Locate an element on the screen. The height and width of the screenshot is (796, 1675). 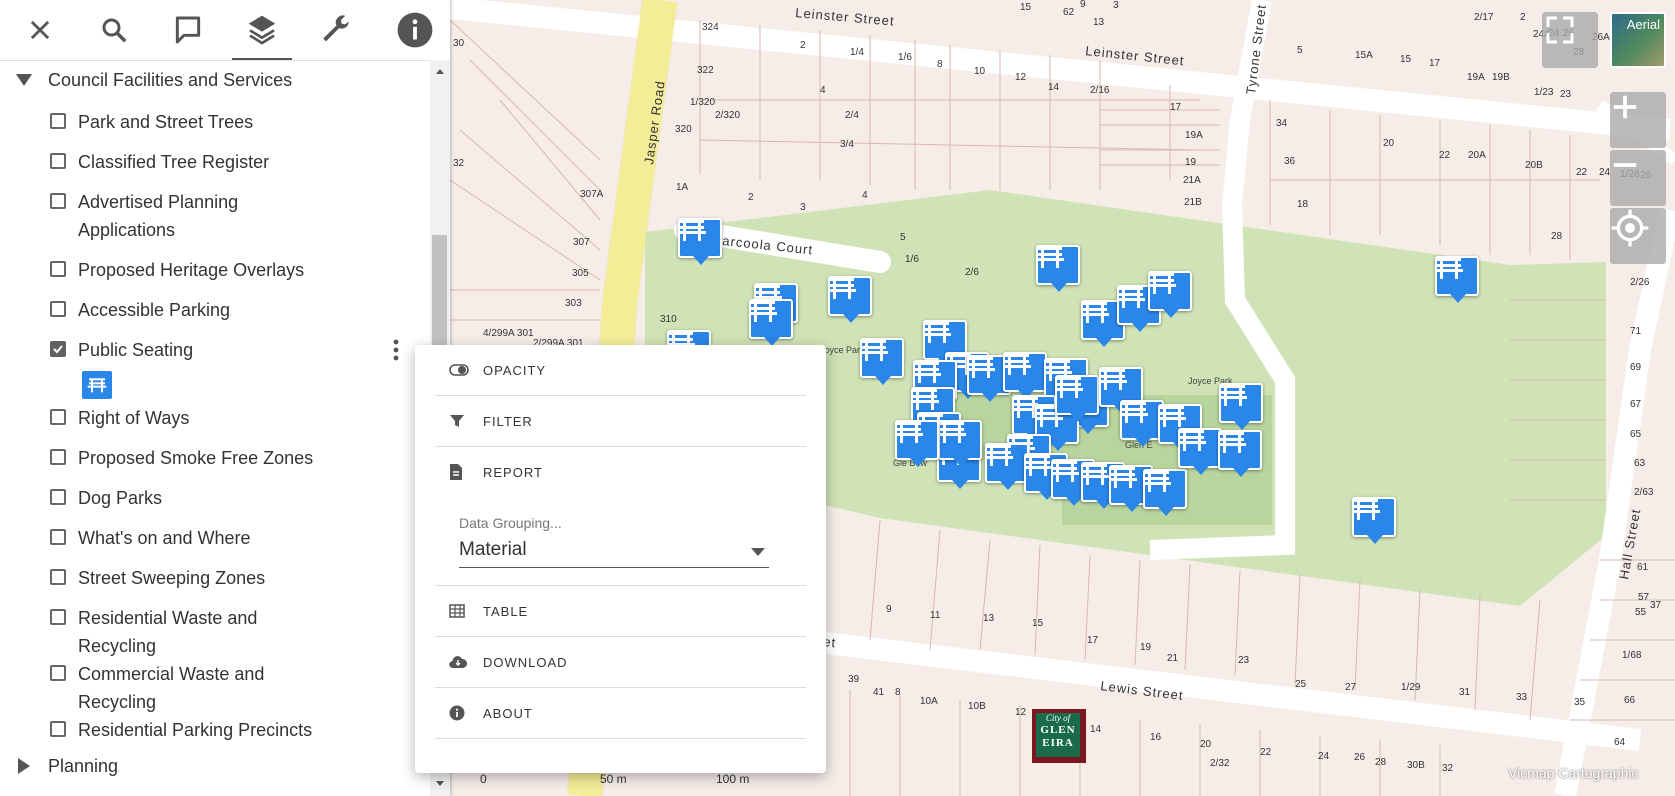
lot-number: 19B is located at coordinates (1501, 77).